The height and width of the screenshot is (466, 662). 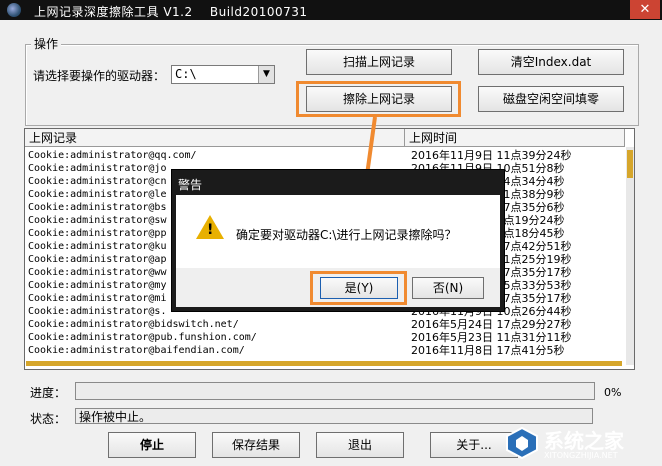 I want to click on erase-button: 擦除上网记录, so click(x=379, y=99).